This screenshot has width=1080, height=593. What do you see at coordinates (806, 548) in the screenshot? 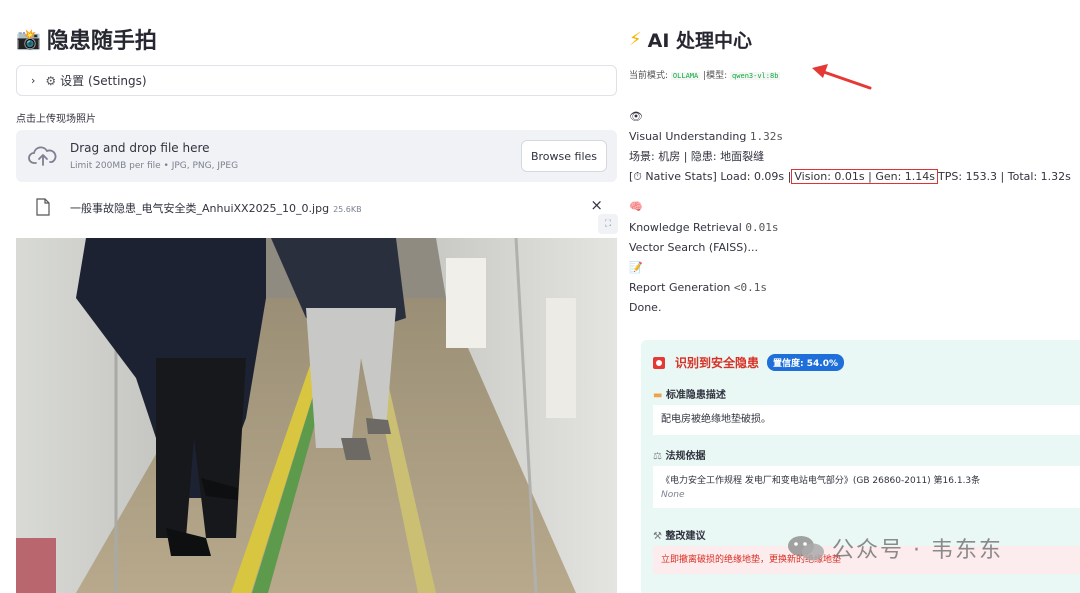
I see `wechat-icon` at bounding box center [806, 548].